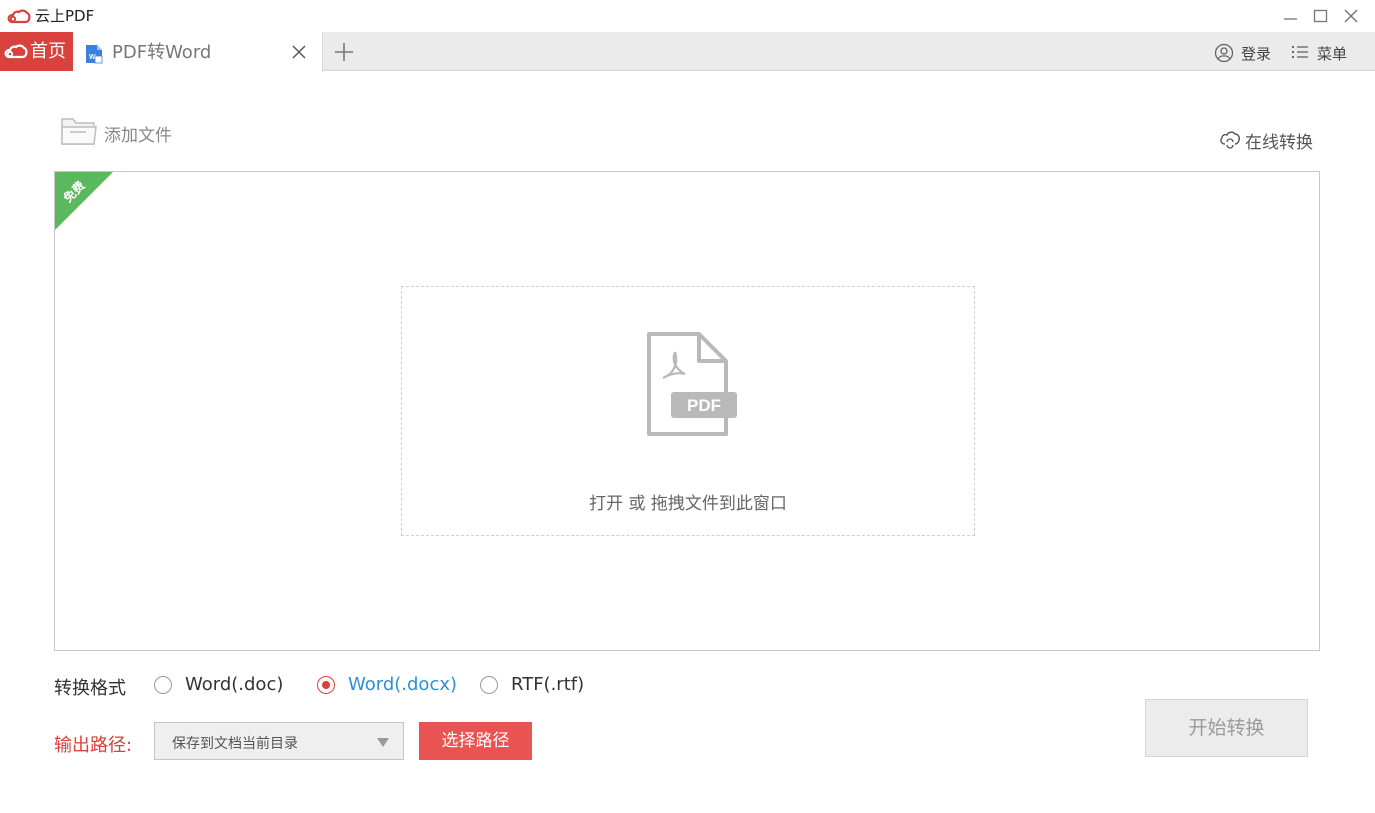 The image size is (1375, 813). I want to click on start-convert-button: 开始转换, so click(1226, 728).